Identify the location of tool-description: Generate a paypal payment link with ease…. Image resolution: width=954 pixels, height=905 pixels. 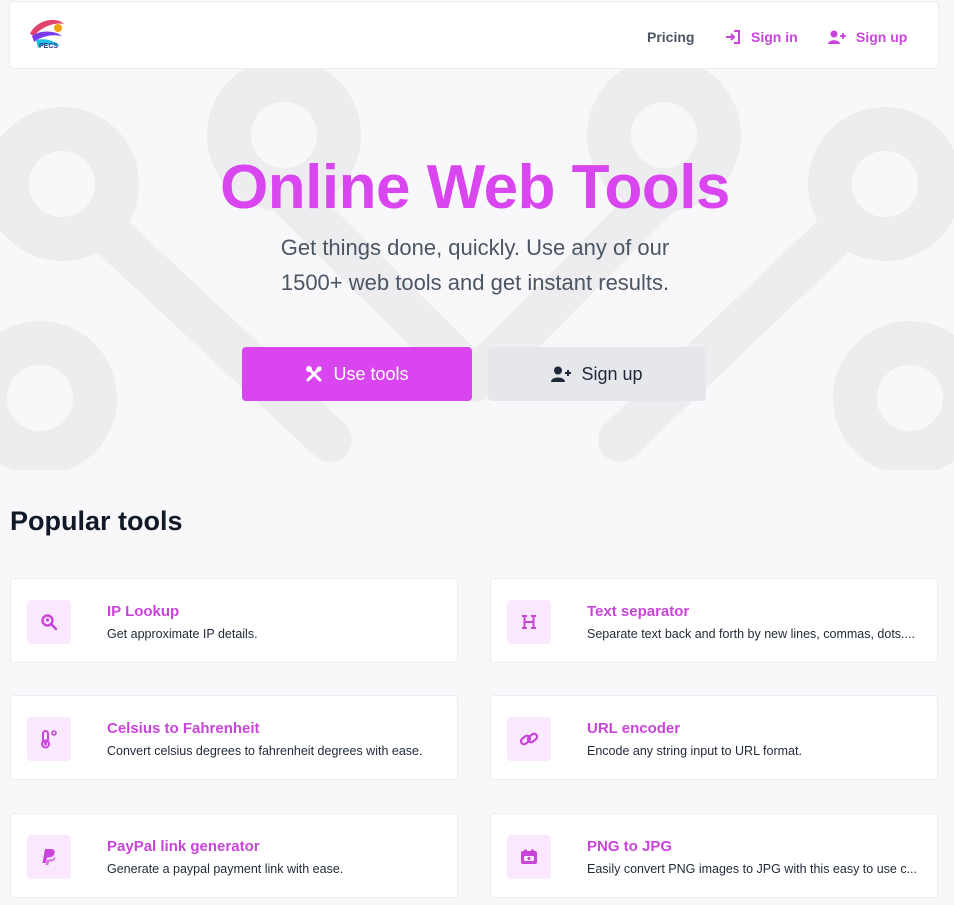
(225, 869).